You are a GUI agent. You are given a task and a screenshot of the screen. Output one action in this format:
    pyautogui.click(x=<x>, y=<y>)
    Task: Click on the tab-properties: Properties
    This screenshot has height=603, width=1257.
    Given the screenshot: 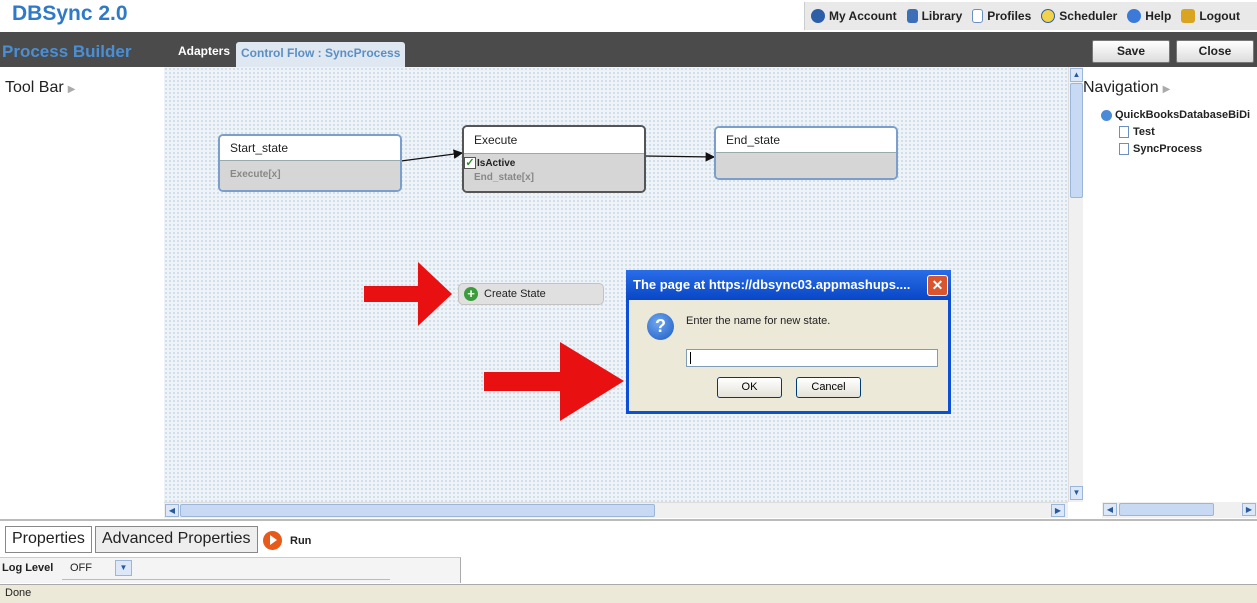 What is the action you would take?
    pyautogui.click(x=48, y=539)
    